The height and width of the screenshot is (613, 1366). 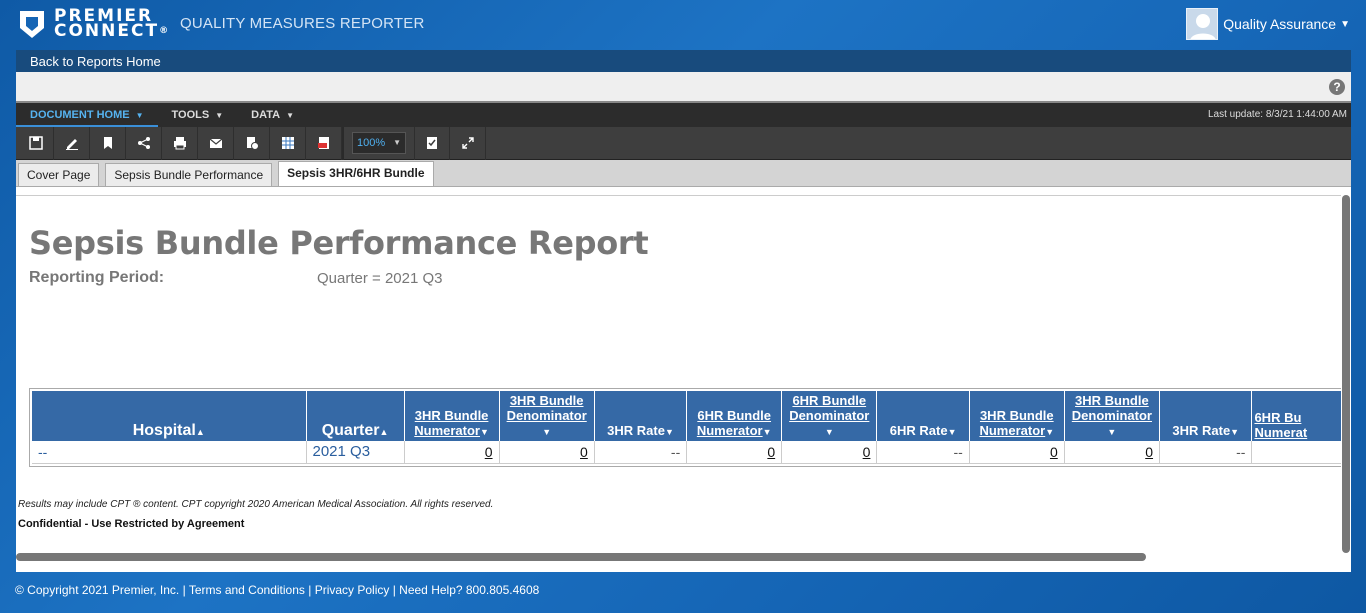 I want to click on zoom-select: 100% ▼, so click(x=379, y=143).